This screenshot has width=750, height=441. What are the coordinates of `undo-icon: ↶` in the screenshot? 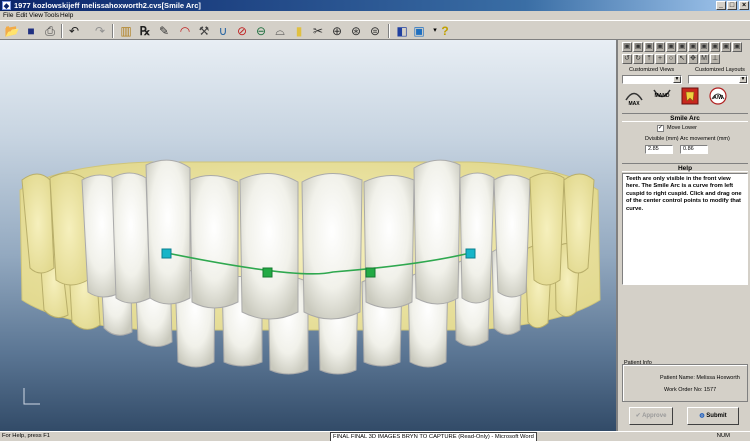 It's located at (74, 31).